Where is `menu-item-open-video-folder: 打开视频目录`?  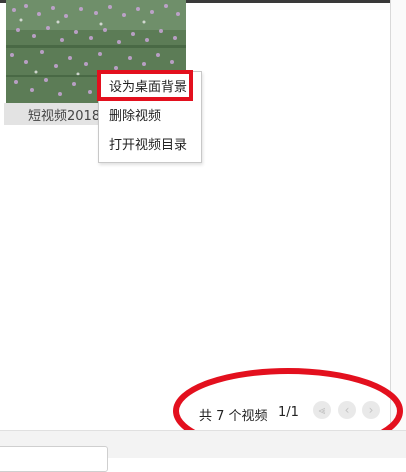
menu-item-open-video-folder: 打开视频目录 is located at coordinates (150, 146).